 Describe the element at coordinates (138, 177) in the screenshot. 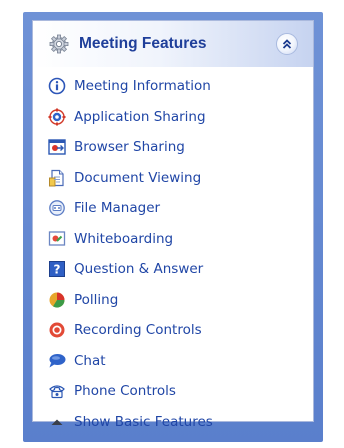

I see `feature-label: Document Viewing` at that location.